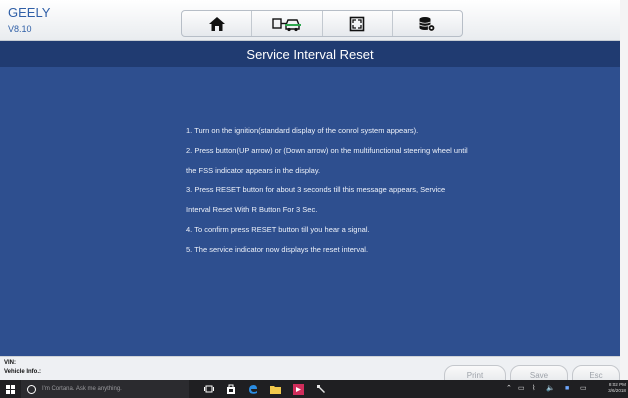 This screenshot has width=628, height=398. Describe the element at coordinates (617, 390) in the screenshot. I see `clock-date: 3/6/2018` at that location.